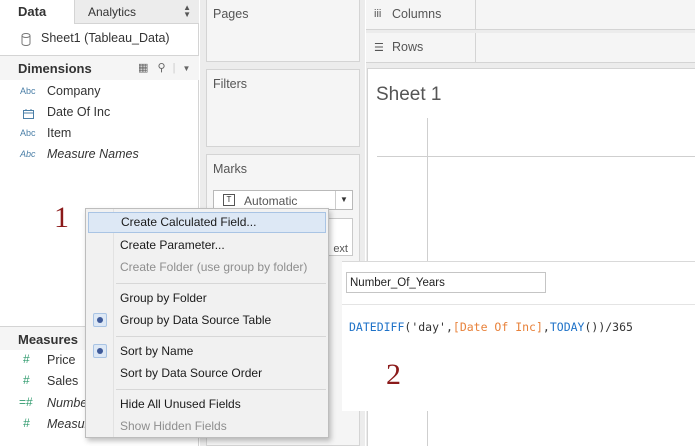 Image resolution: width=695 pixels, height=446 pixels. Describe the element at coordinates (283, 31) in the screenshot. I see `pages-shelf: Pages` at that location.